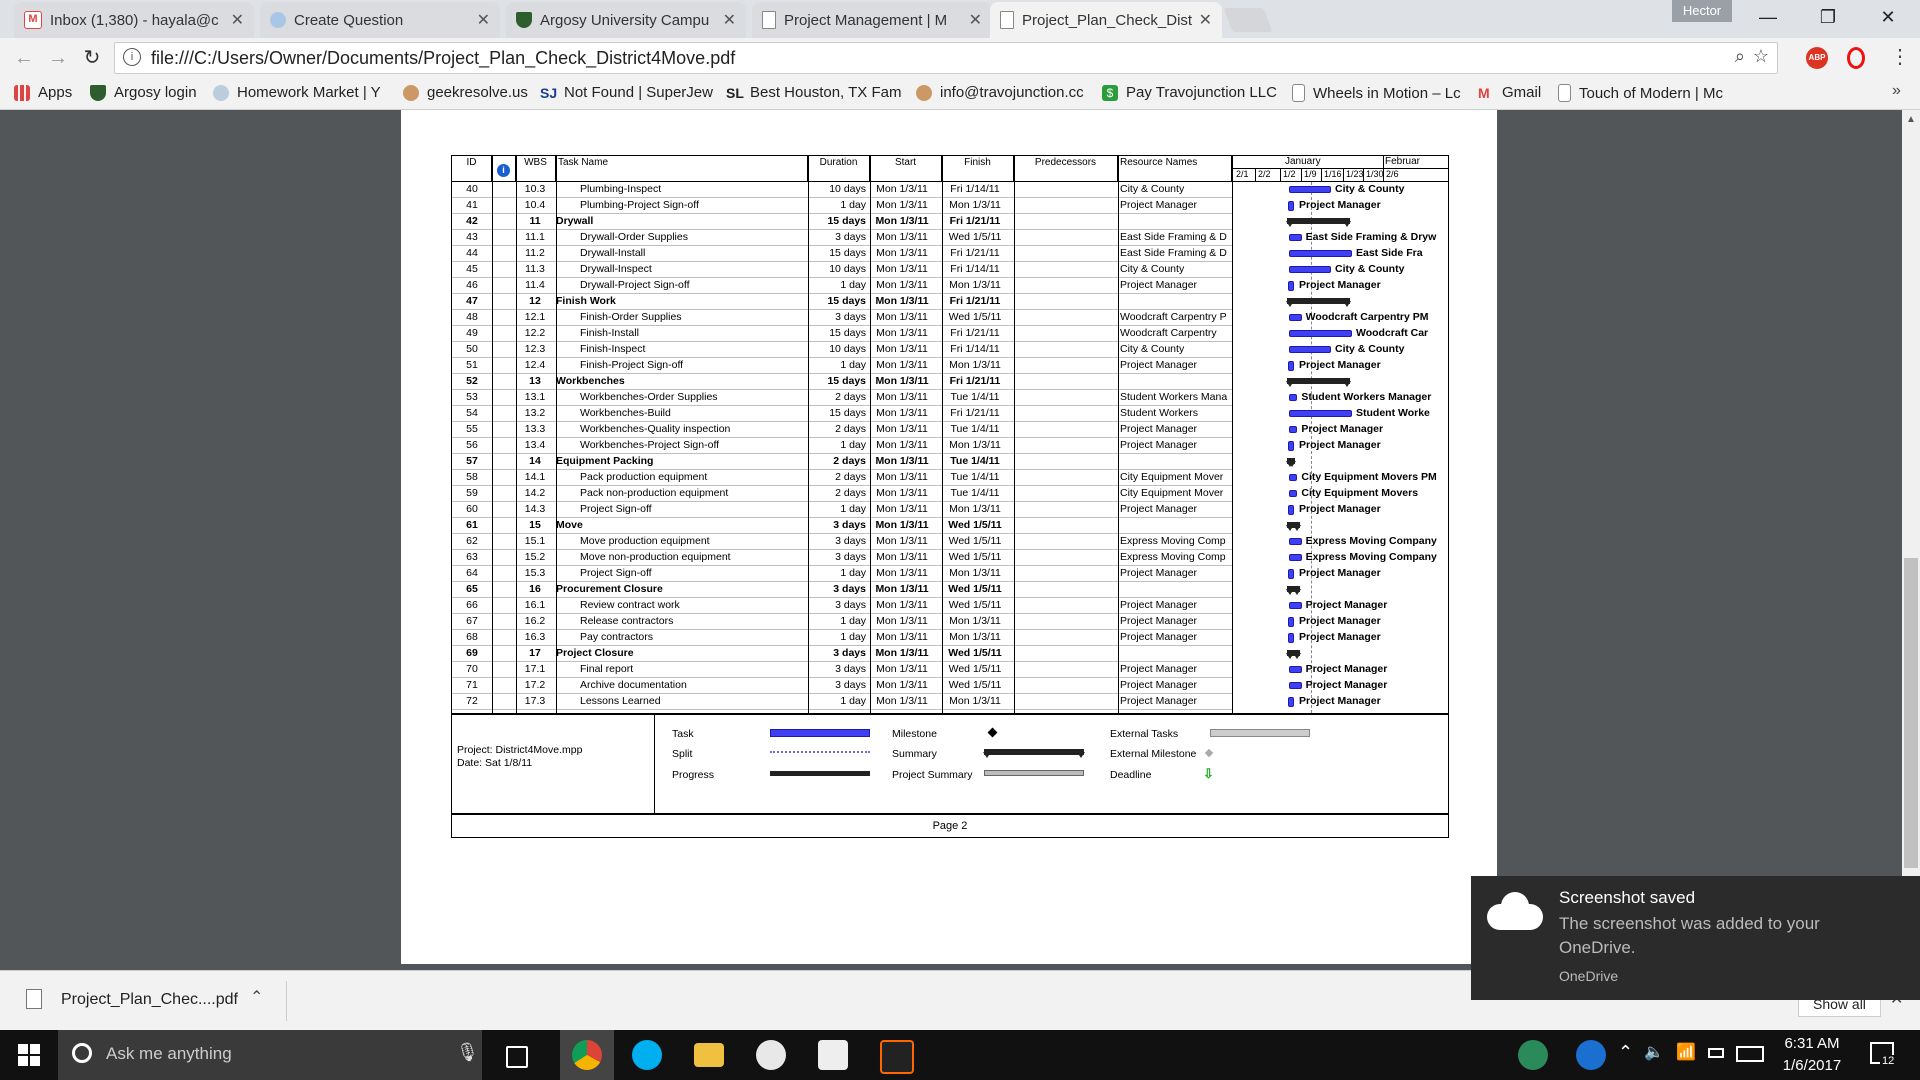 This screenshot has width=1920, height=1080. What do you see at coordinates (833, 1055) in the screenshot?
I see `store-icon` at bounding box center [833, 1055].